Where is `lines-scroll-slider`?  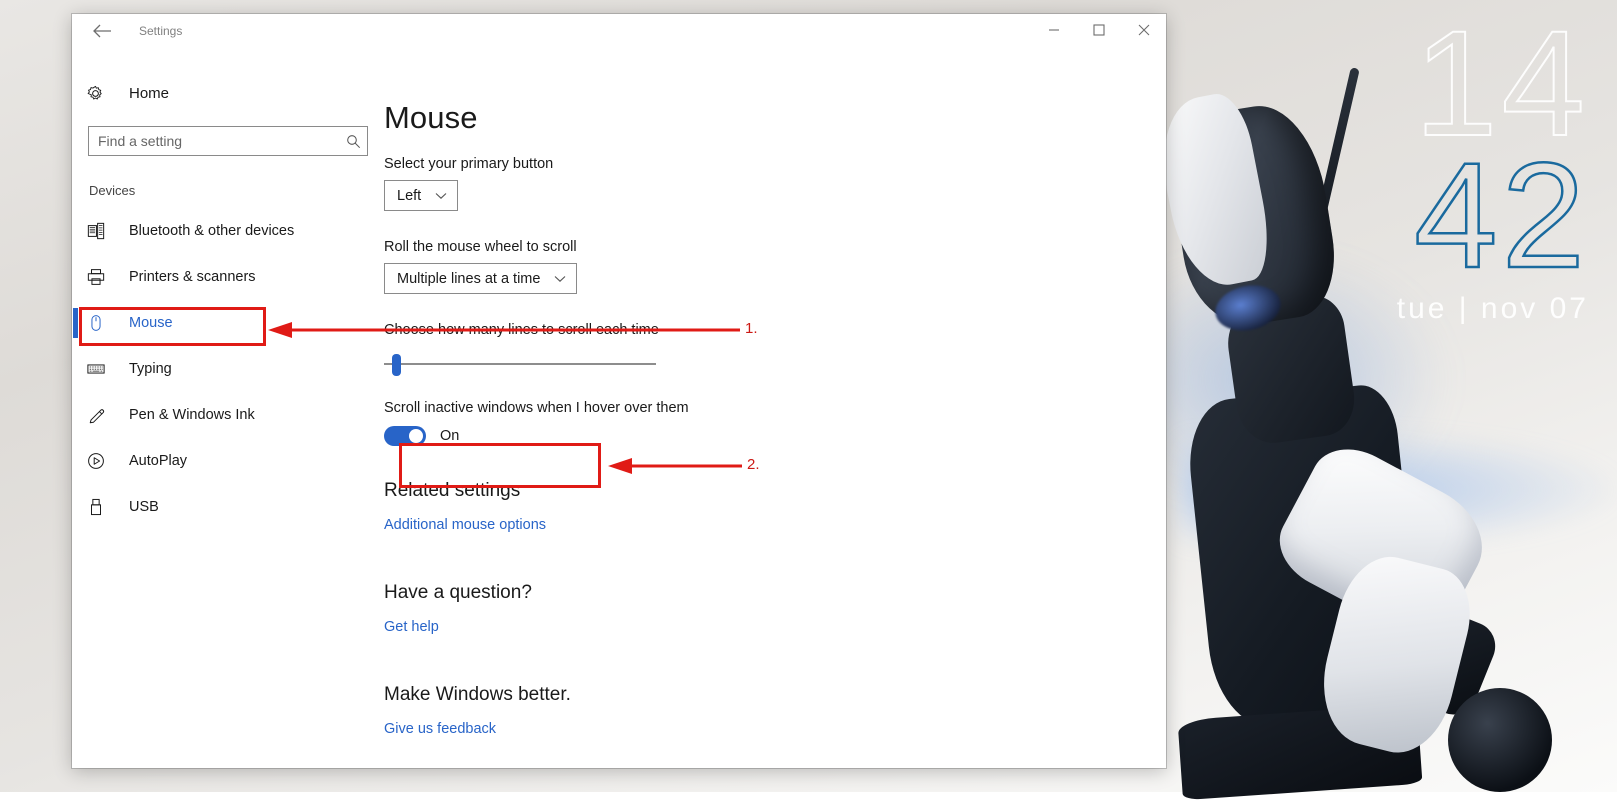
lines-scroll-slider is located at coordinates (521, 364).